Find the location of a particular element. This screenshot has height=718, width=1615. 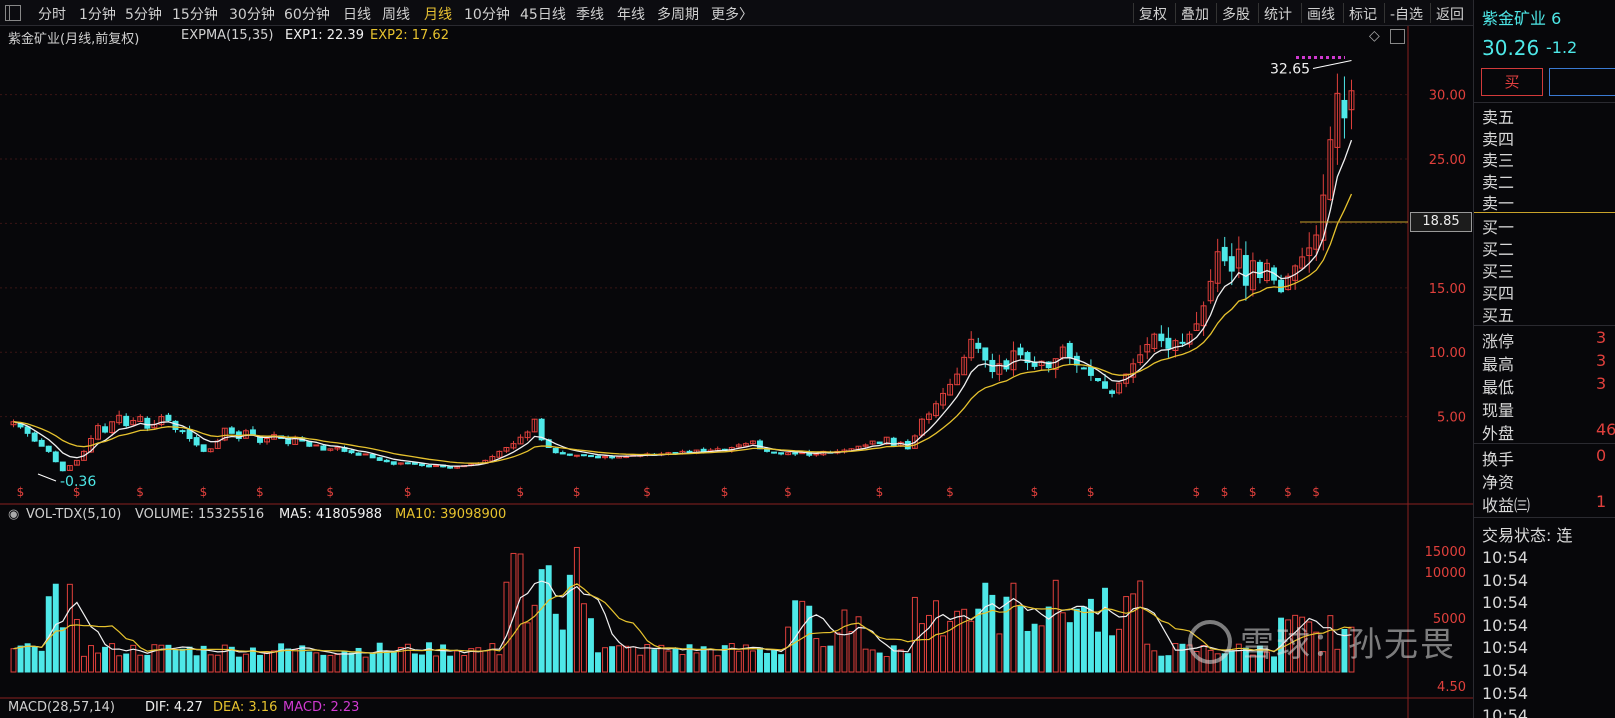

period-tab-3: 15分钟 is located at coordinates (195, 14).